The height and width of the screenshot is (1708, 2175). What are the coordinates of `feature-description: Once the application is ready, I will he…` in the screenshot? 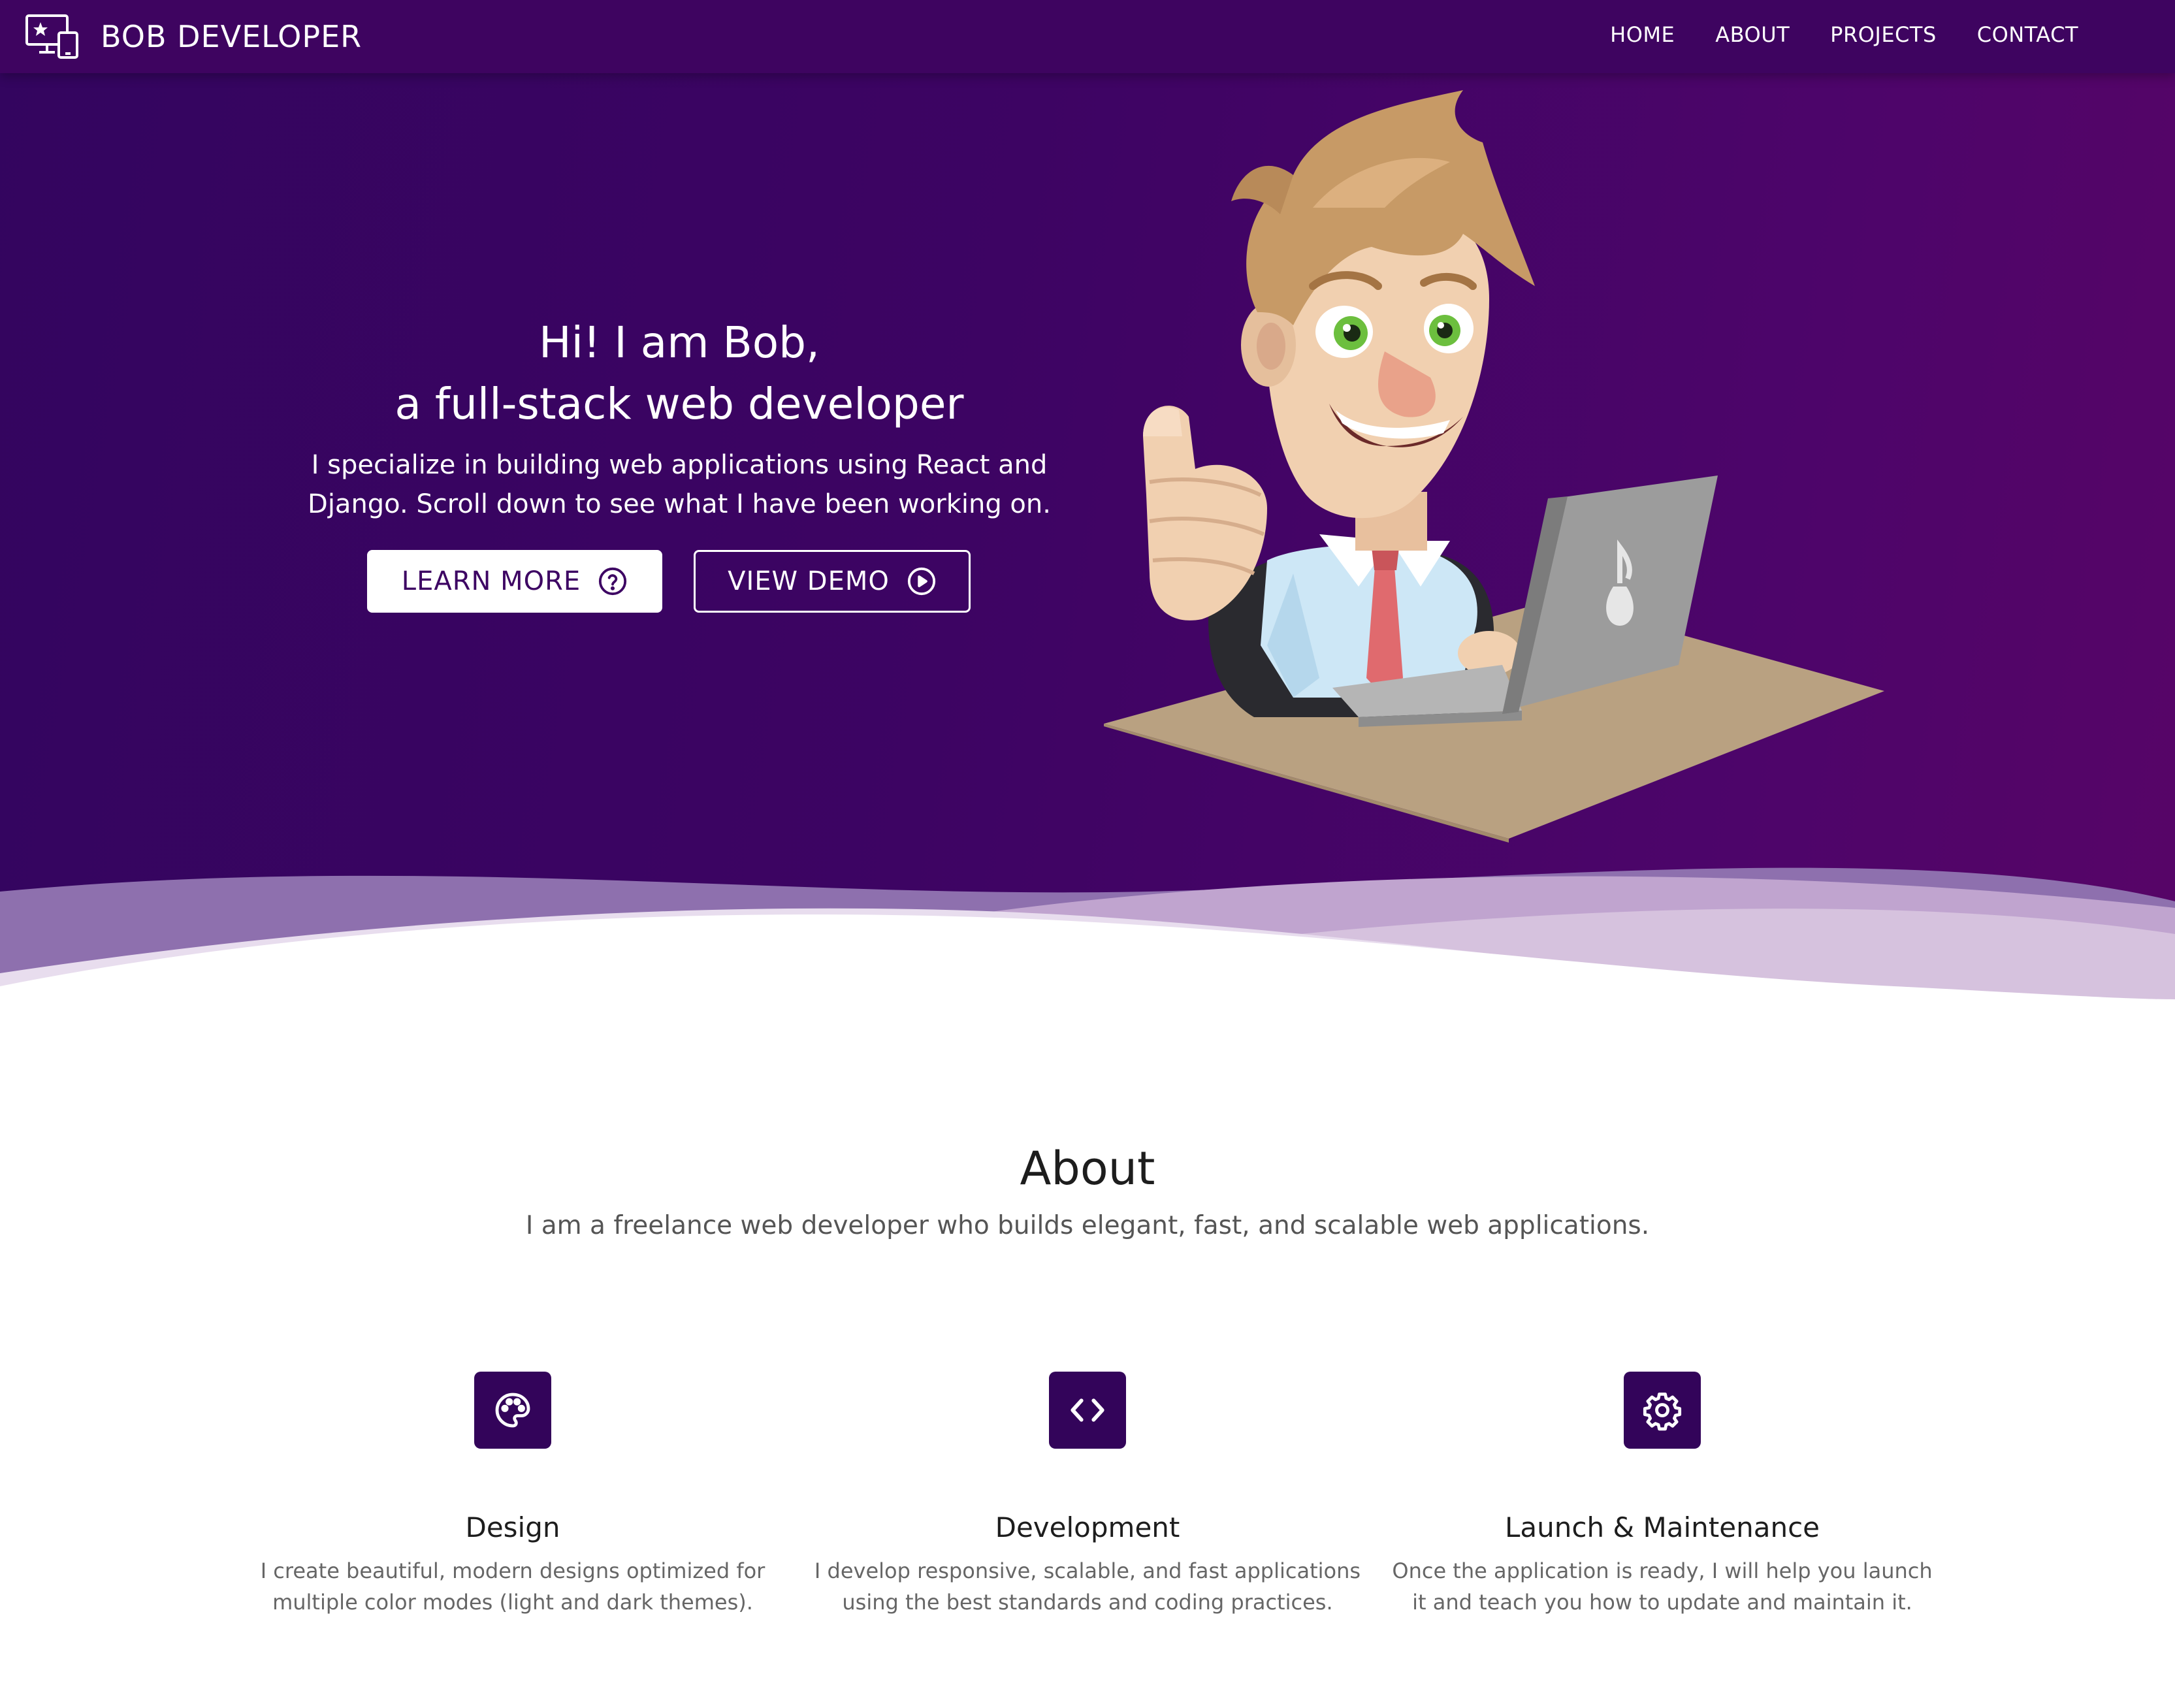 It's located at (1662, 1587).